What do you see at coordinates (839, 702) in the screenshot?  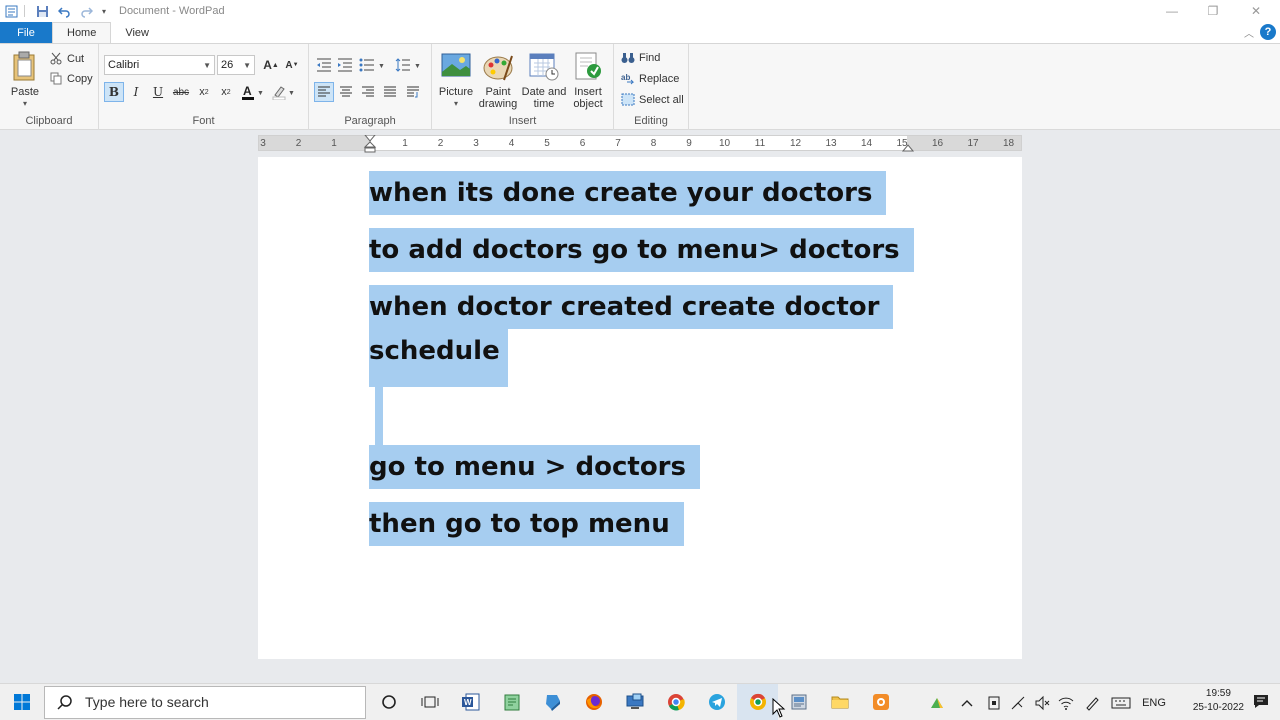 I see `explorer-icon` at bounding box center [839, 702].